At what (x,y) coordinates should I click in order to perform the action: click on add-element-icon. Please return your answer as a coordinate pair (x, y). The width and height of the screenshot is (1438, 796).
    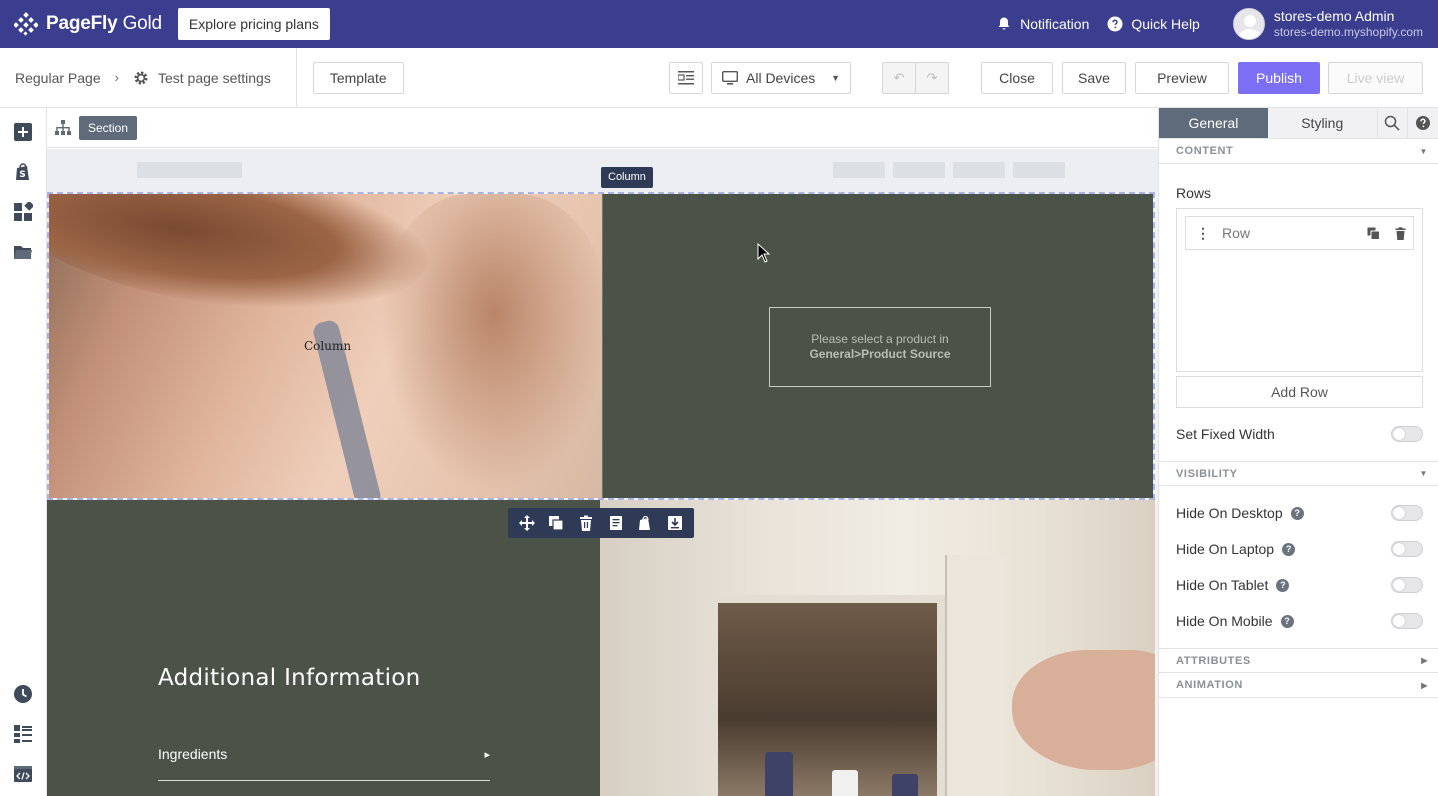
    Looking at the image, I should click on (23, 132).